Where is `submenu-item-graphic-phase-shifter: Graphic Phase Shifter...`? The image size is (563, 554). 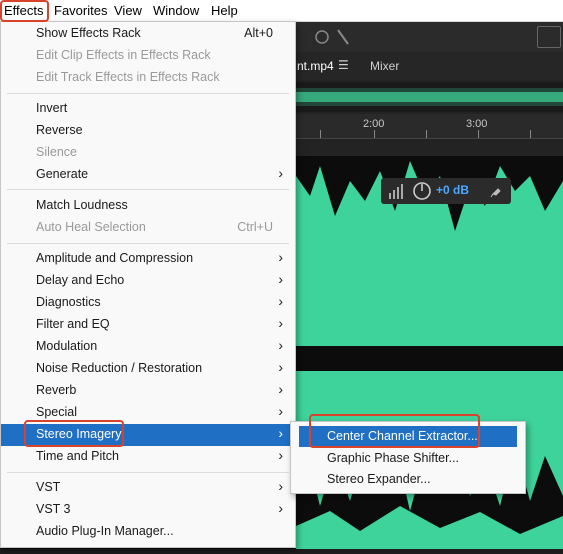
submenu-item-graphic-phase-shifter: Graphic Phase Shifter... is located at coordinates (408, 458).